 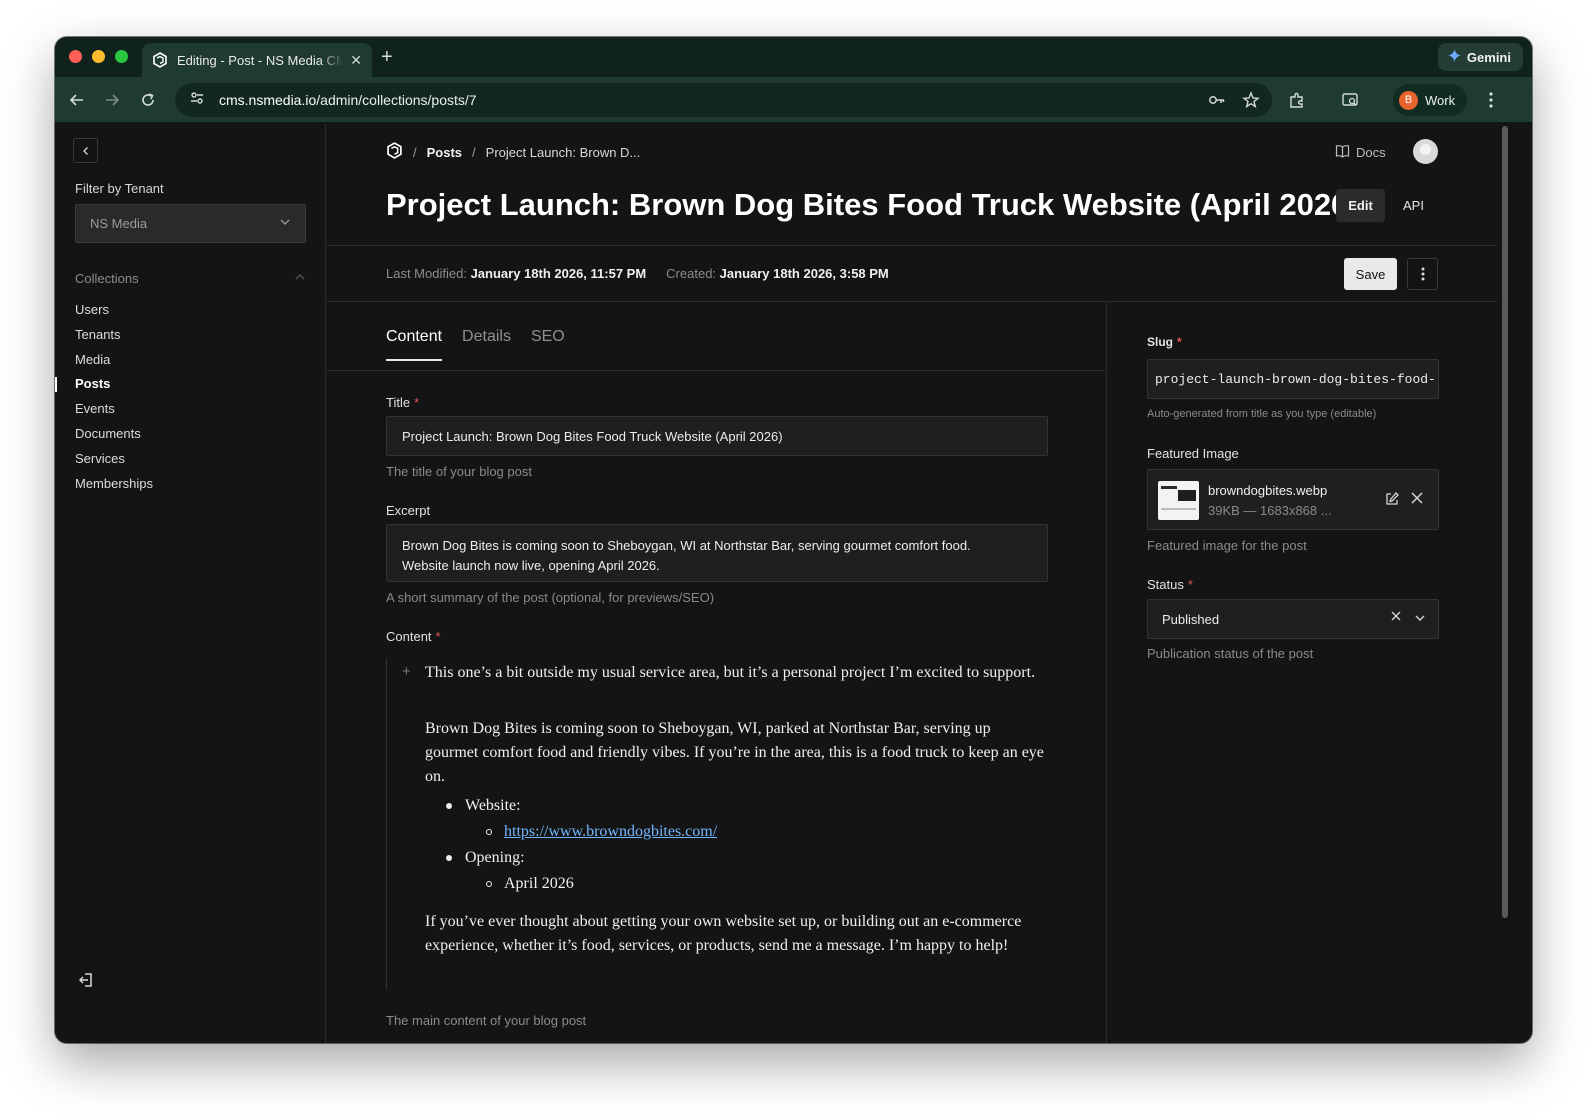 What do you see at coordinates (160, 60) in the screenshot?
I see `site-logo-icon` at bounding box center [160, 60].